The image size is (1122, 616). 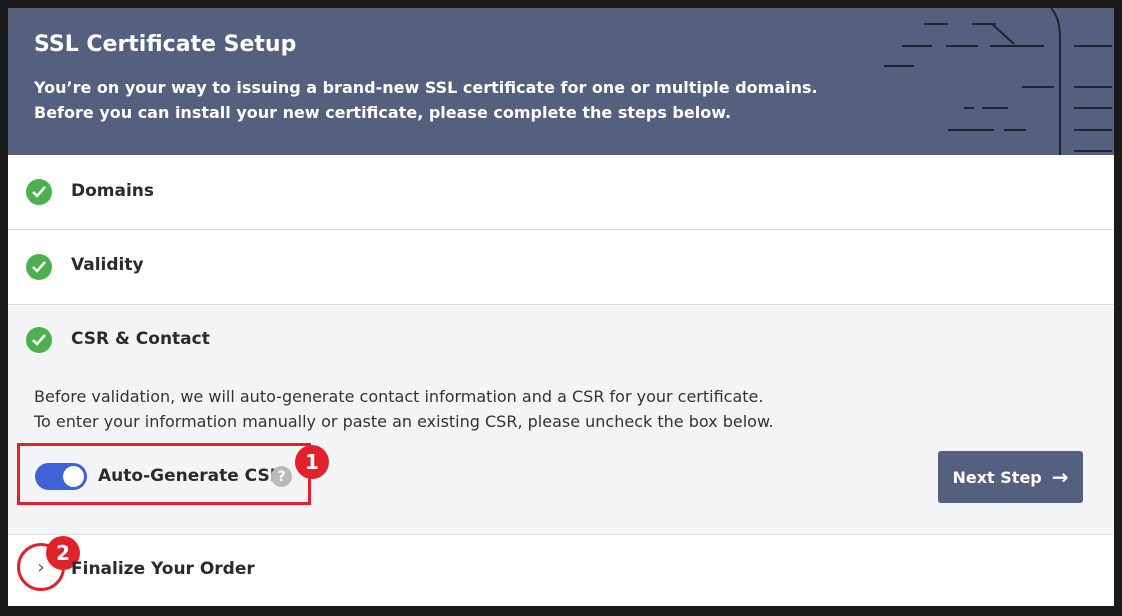 I want to click on next-step-button: Next Step →, so click(x=1010, y=477).